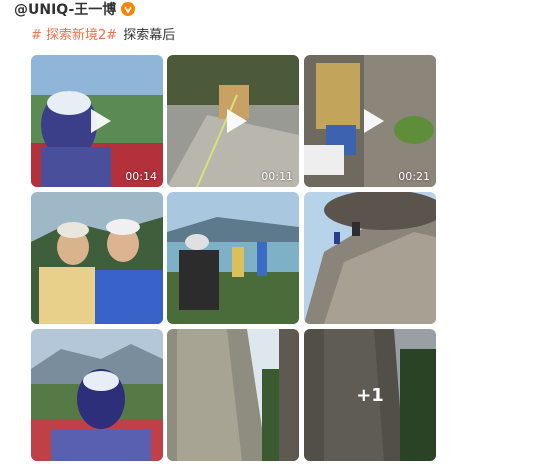  I want to click on media-tile-1: 00:14, so click(97, 121).